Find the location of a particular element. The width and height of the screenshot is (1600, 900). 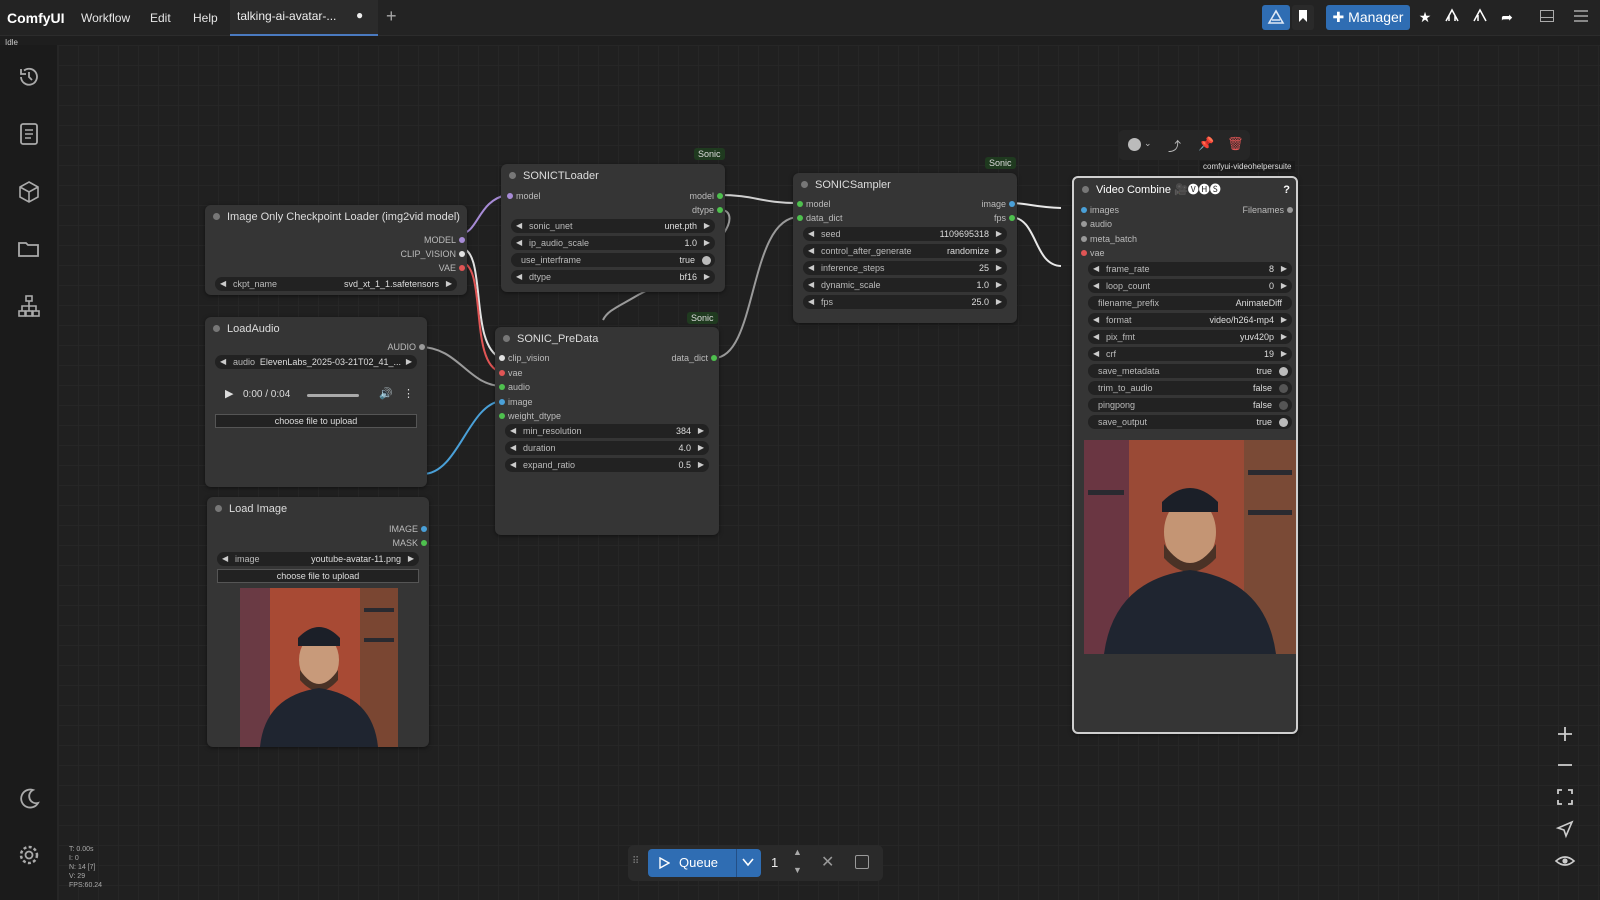

widget-ip-audio-scale: ◀ ip_audio_scale 1.0 ▶ is located at coordinates (613, 243).